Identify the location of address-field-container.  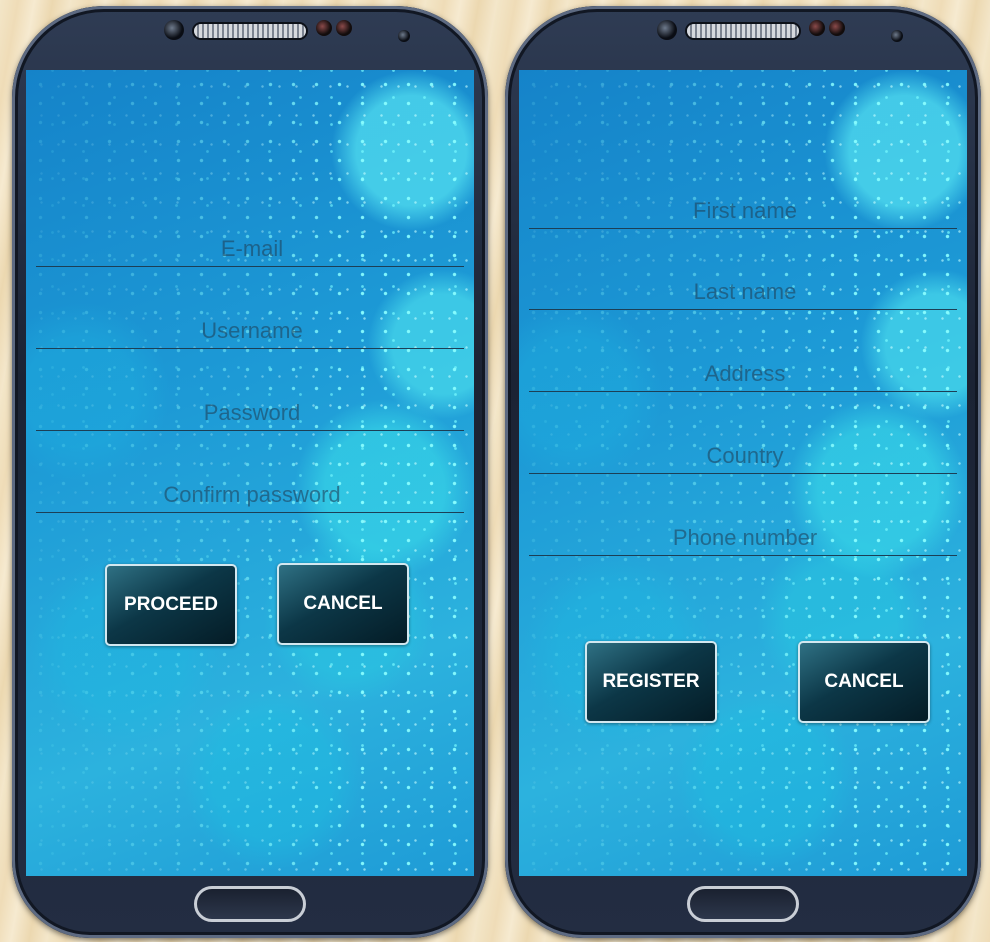
(745, 374).